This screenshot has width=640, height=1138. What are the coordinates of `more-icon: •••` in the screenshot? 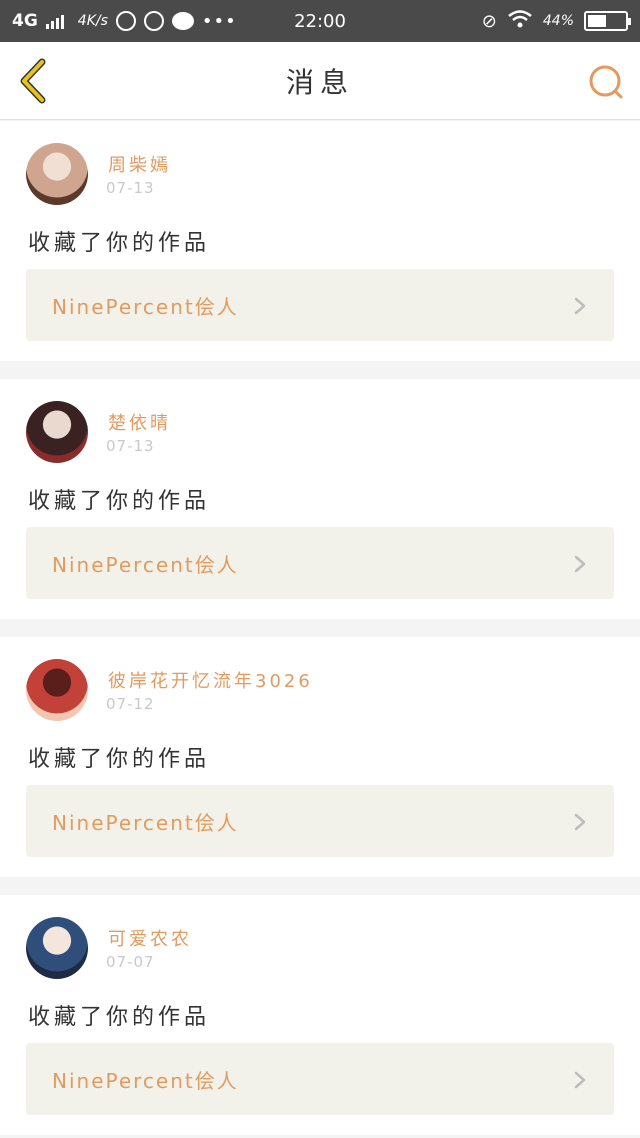 It's located at (219, 21).